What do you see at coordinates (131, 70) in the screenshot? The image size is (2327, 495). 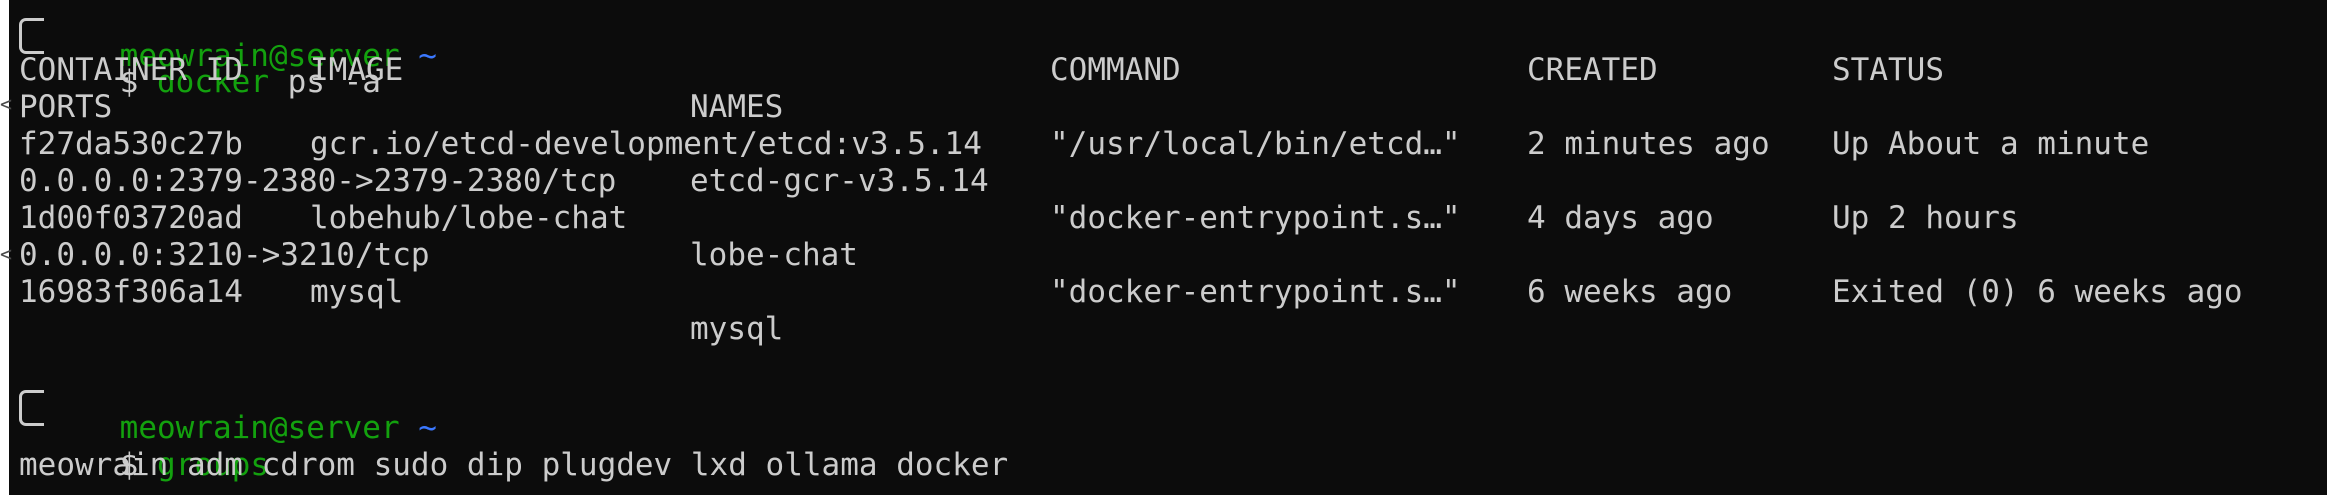 I see `header-container-id: CONTAINER ID` at bounding box center [131, 70].